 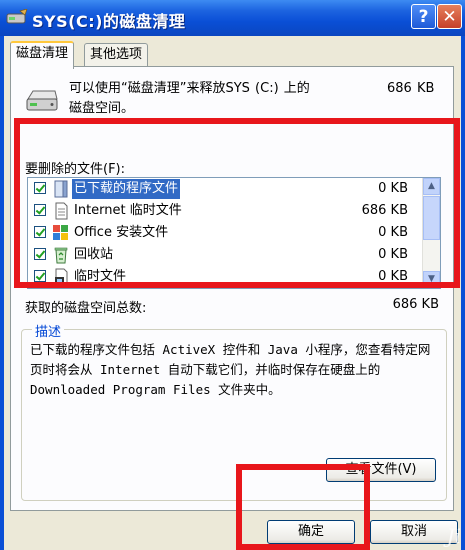 What do you see at coordinates (449, 16) in the screenshot?
I see `close-button: ✕` at bounding box center [449, 16].